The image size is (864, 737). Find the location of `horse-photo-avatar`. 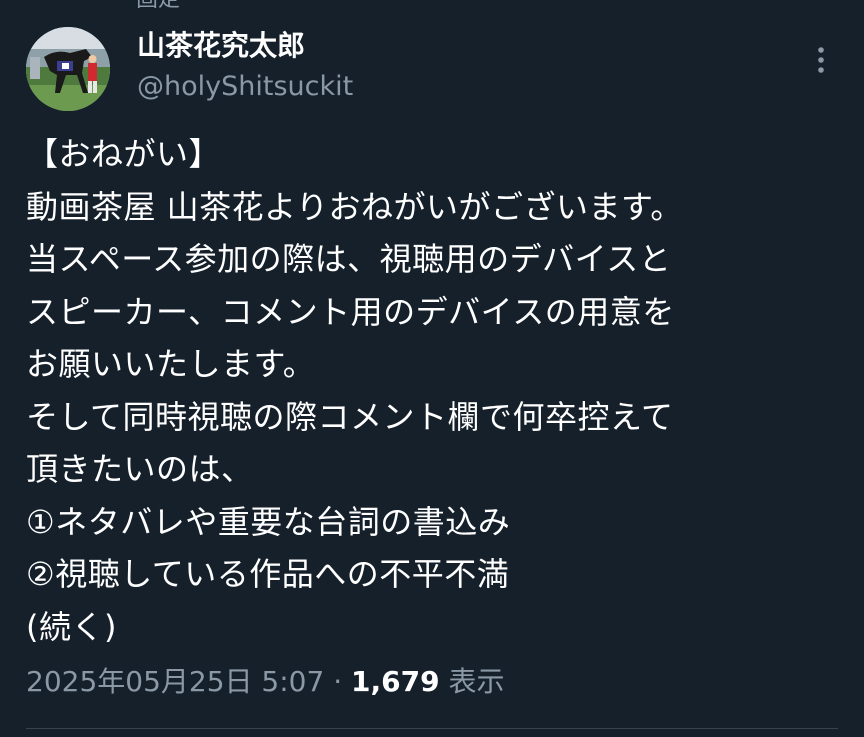

horse-photo-avatar is located at coordinates (68, 69).